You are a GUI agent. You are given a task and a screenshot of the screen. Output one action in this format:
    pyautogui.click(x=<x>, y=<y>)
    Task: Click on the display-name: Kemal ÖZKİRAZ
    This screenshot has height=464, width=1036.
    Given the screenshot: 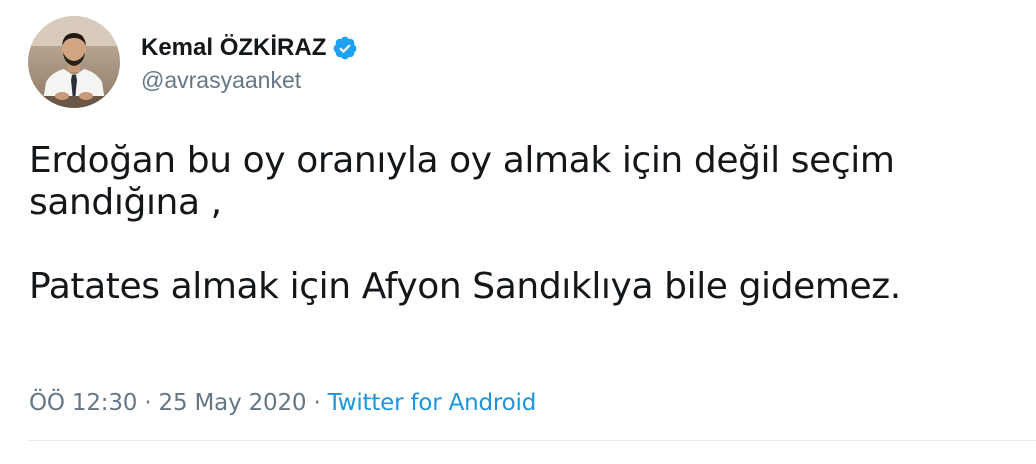 What is the action you would take?
    pyautogui.click(x=233, y=48)
    